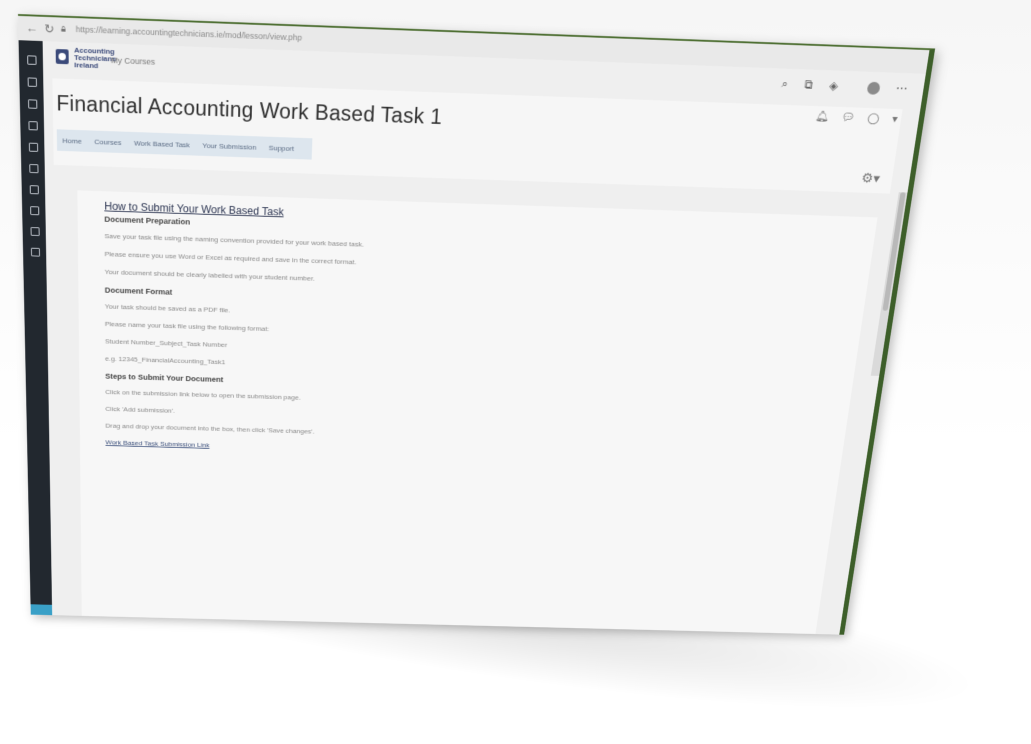 This screenshot has width=1031, height=744. What do you see at coordinates (33, 168) in the screenshot?
I see `sidebar-item-grades` at bounding box center [33, 168].